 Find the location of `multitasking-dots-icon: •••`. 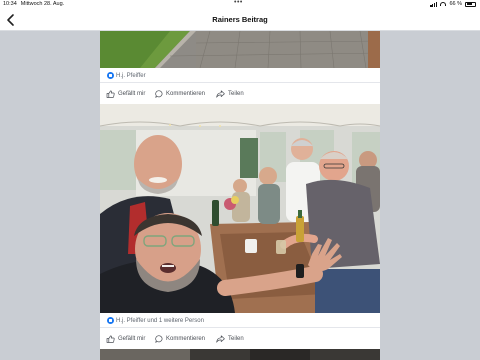

multitasking-dots-icon: ••• is located at coordinates (238, 3).